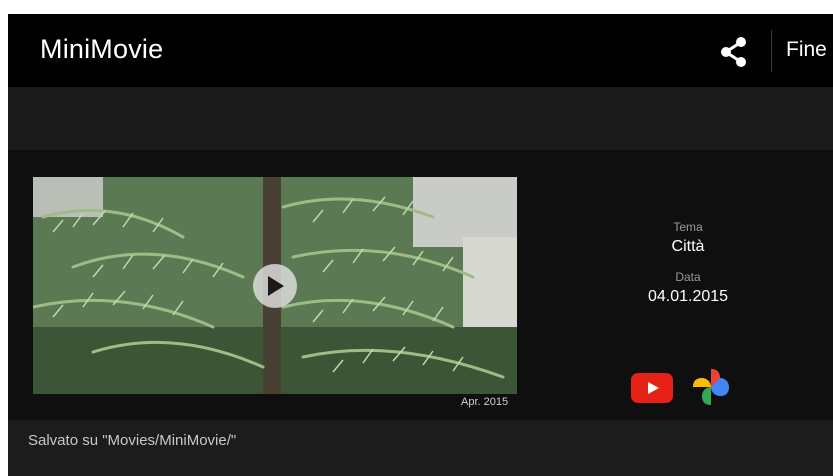  I want to click on date-value: 04.01.2015, so click(688, 296).